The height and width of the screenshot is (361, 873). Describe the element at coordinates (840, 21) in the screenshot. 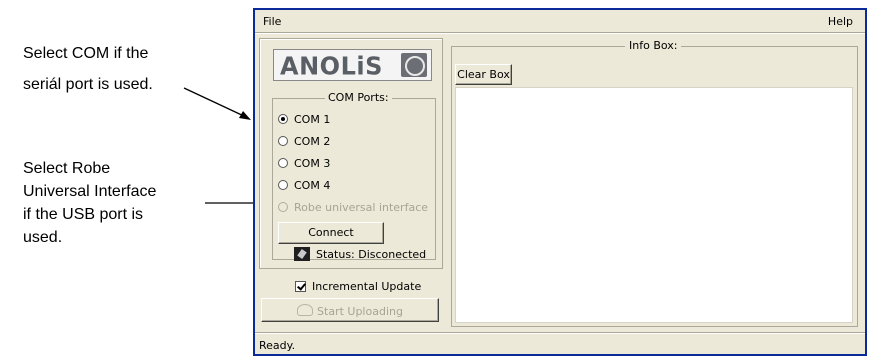

I see `menu-help: Help` at that location.